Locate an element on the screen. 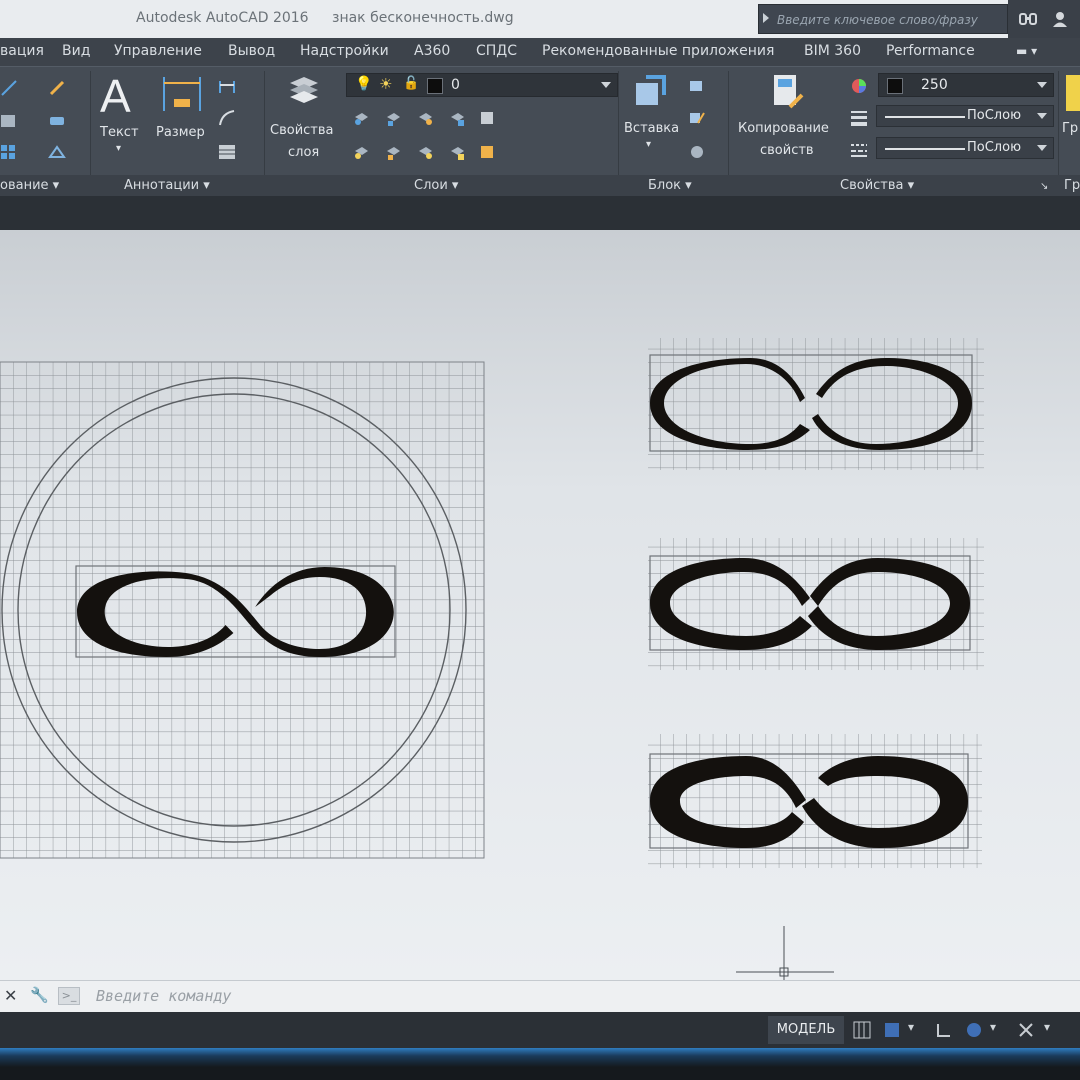 This screenshot has height=1080, width=1080. match-properties-icon is located at coordinates (788, 93).